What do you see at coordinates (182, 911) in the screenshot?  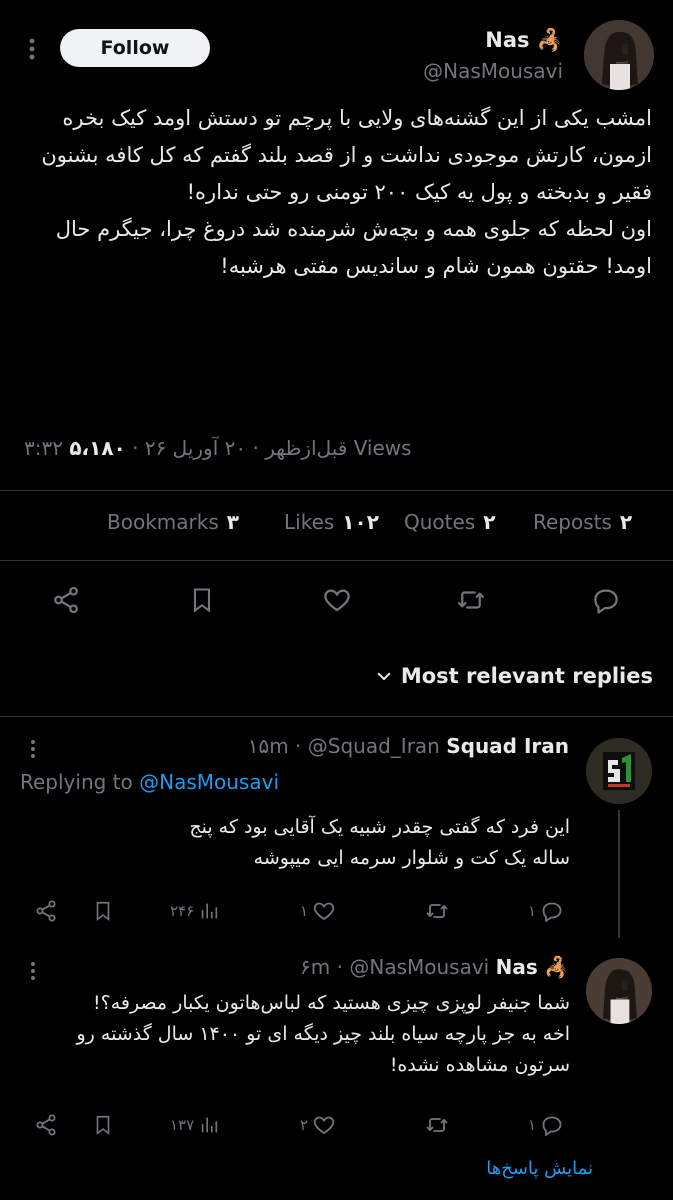 I see `views-count: ۲۴۶` at bounding box center [182, 911].